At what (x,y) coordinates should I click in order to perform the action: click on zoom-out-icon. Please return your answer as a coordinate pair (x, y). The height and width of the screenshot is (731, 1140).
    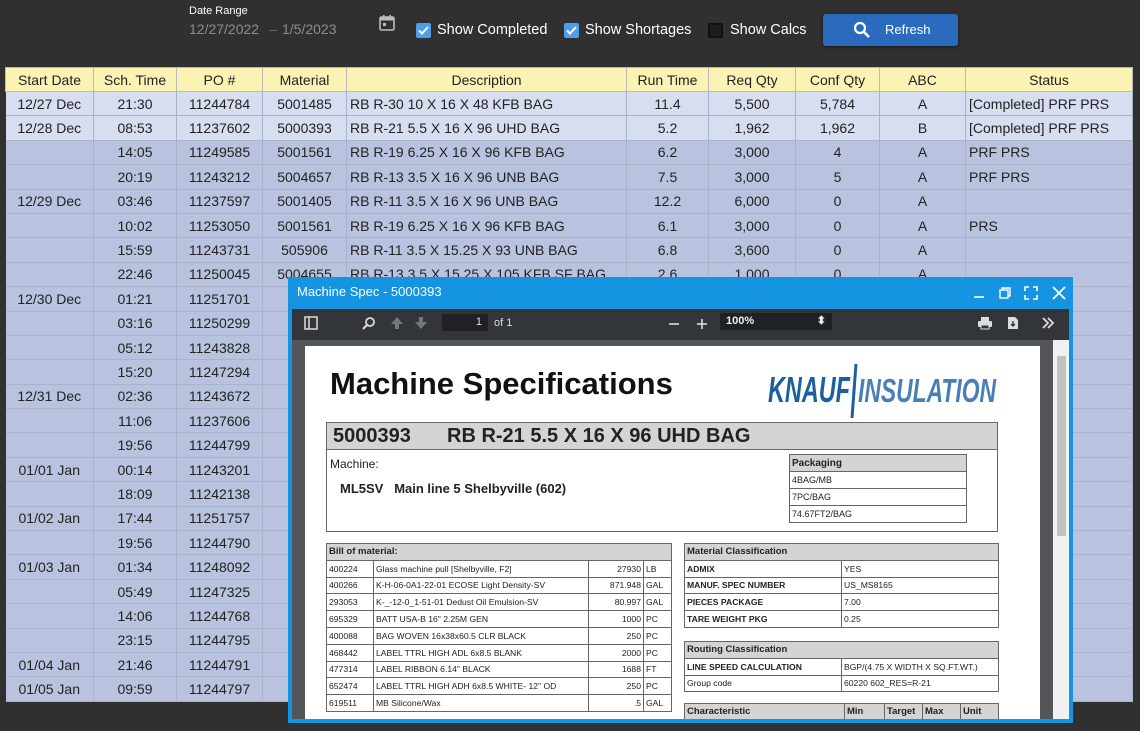
    Looking at the image, I should click on (674, 324).